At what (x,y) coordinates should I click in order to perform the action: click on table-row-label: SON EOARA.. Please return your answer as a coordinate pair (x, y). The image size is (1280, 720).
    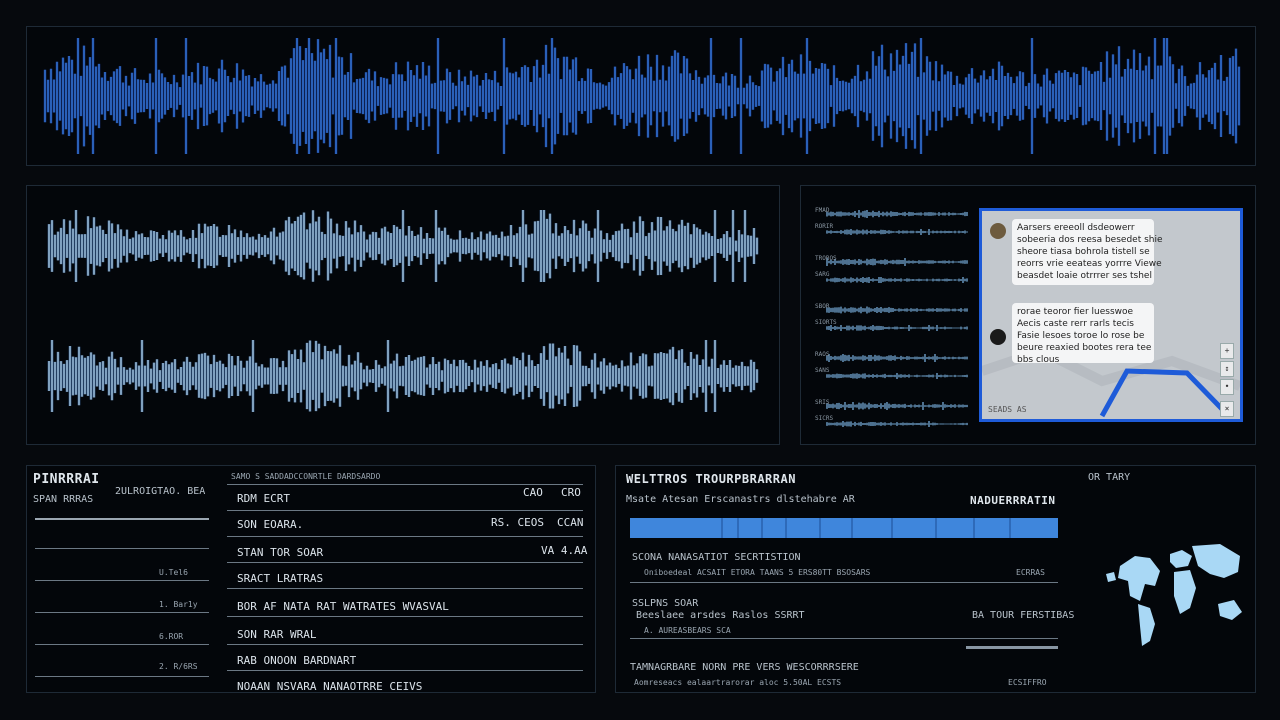
    Looking at the image, I should click on (270, 524).